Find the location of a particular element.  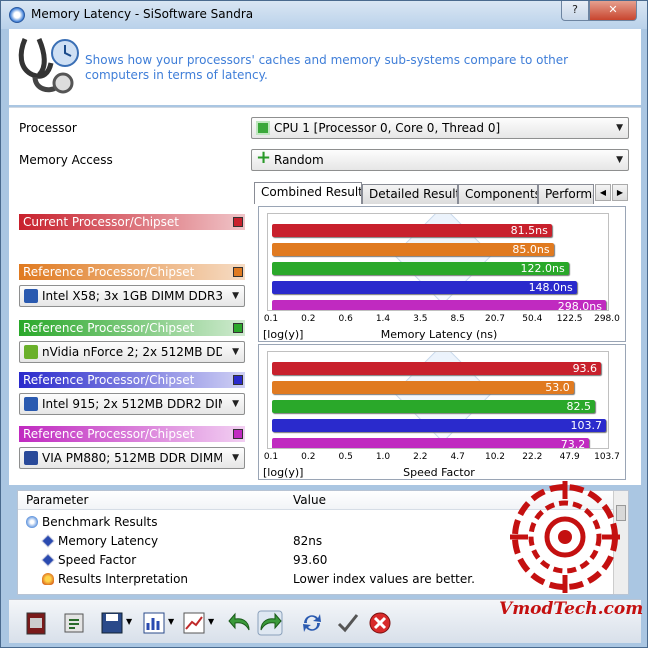

reference-bar-1: Reference Processor/Chipset is located at coordinates (132, 272).